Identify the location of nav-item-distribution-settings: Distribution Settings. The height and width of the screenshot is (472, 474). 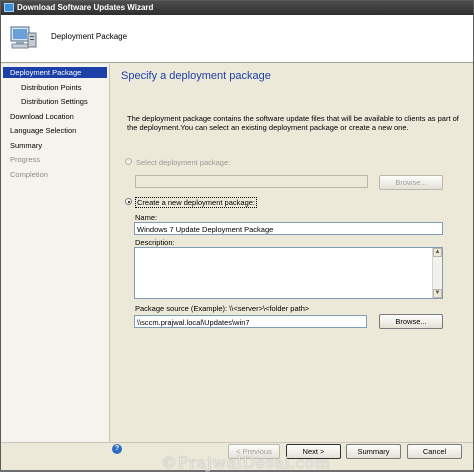
(54, 101).